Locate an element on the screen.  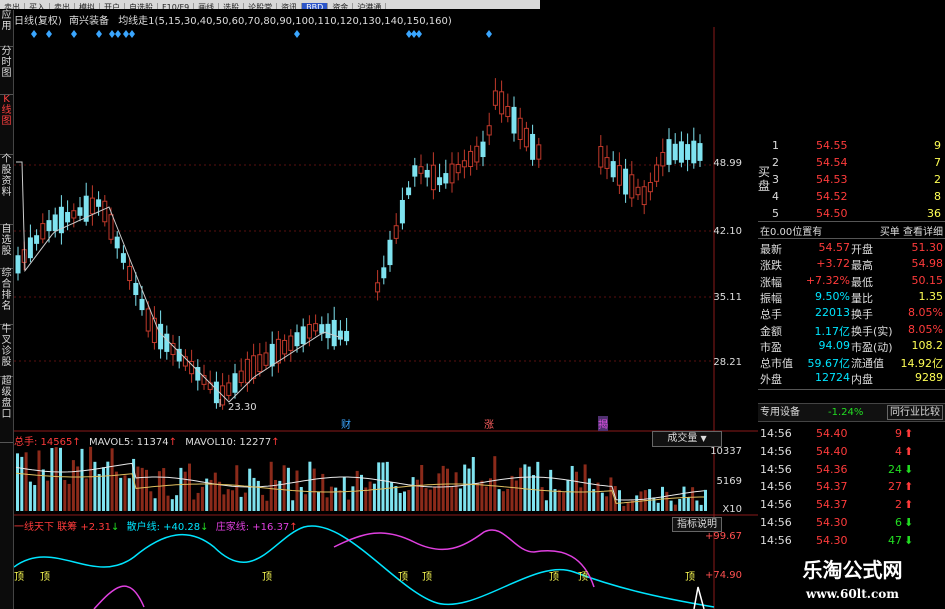
orderbook-row: 5 54.50 36 is located at coordinates (851, 213).